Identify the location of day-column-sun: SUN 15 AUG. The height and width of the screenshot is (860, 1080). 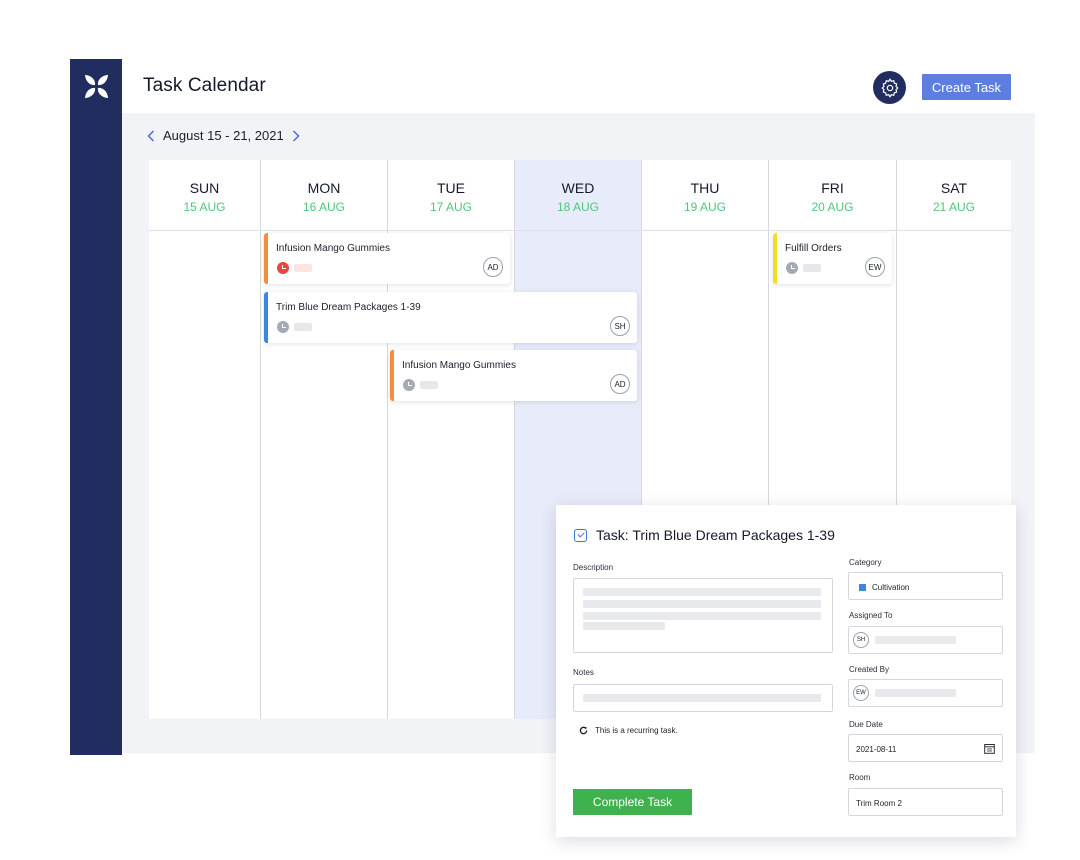
(204, 439).